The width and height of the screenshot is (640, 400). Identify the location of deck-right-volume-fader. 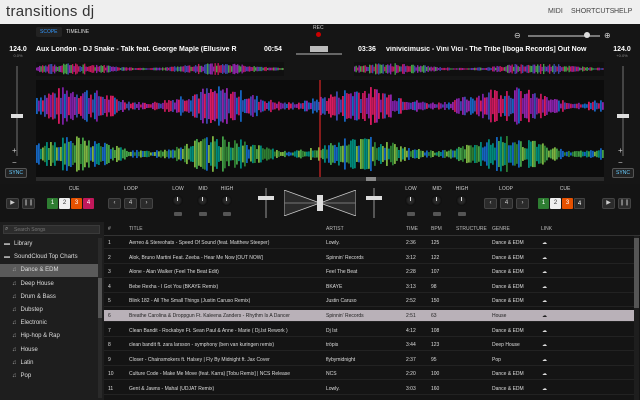
(374, 198).